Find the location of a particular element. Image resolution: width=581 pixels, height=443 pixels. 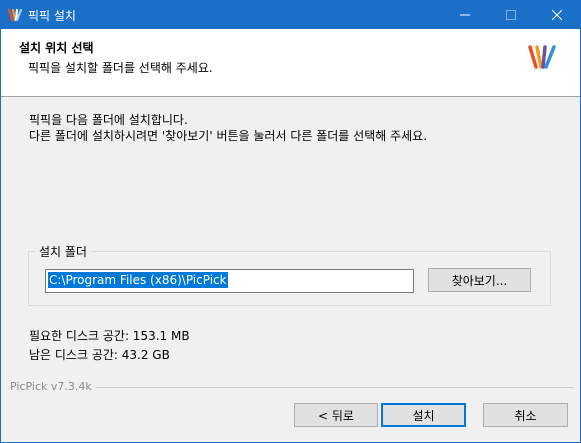

title-bar: 픽픽 설치 is located at coordinates (290, 15).